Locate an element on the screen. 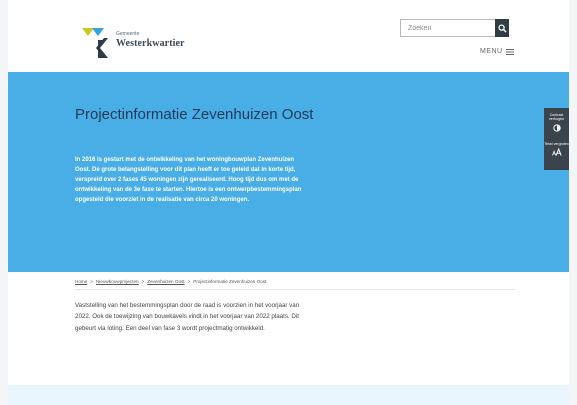 The image size is (577, 405). site-logo: Gemeente Westerkwartier is located at coordinates (142, 43).